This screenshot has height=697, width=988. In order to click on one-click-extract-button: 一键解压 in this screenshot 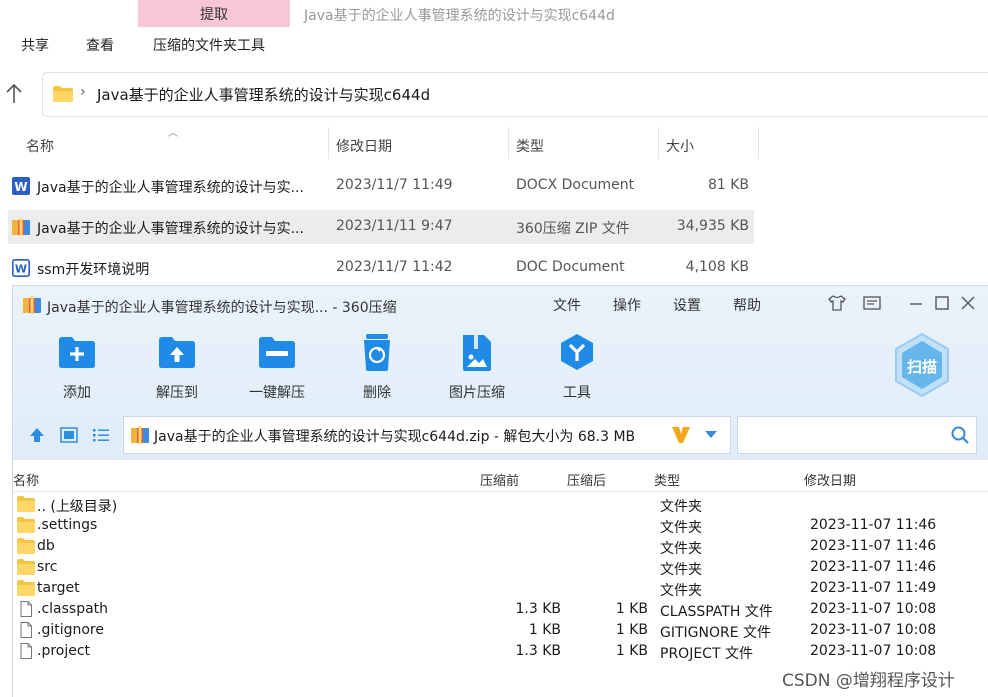, I will do `click(277, 367)`.